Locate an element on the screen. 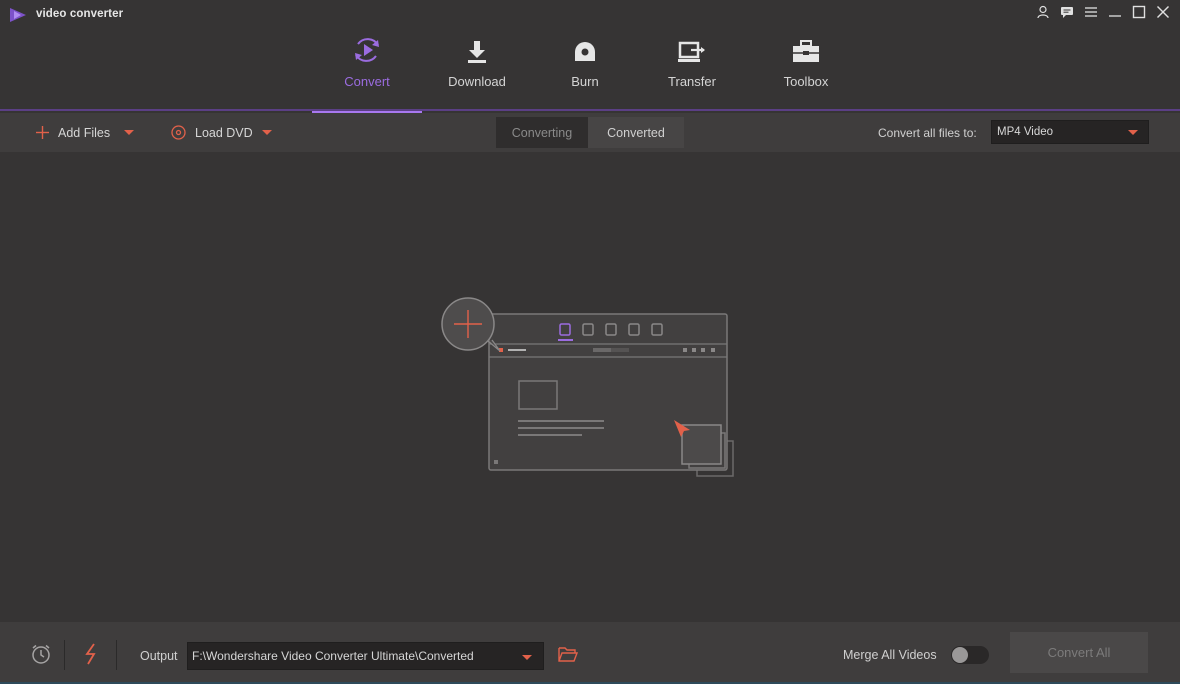 The height and width of the screenshot is (684, 1180). convert-all-button: Convert All is located at coordinates (1079, 652).